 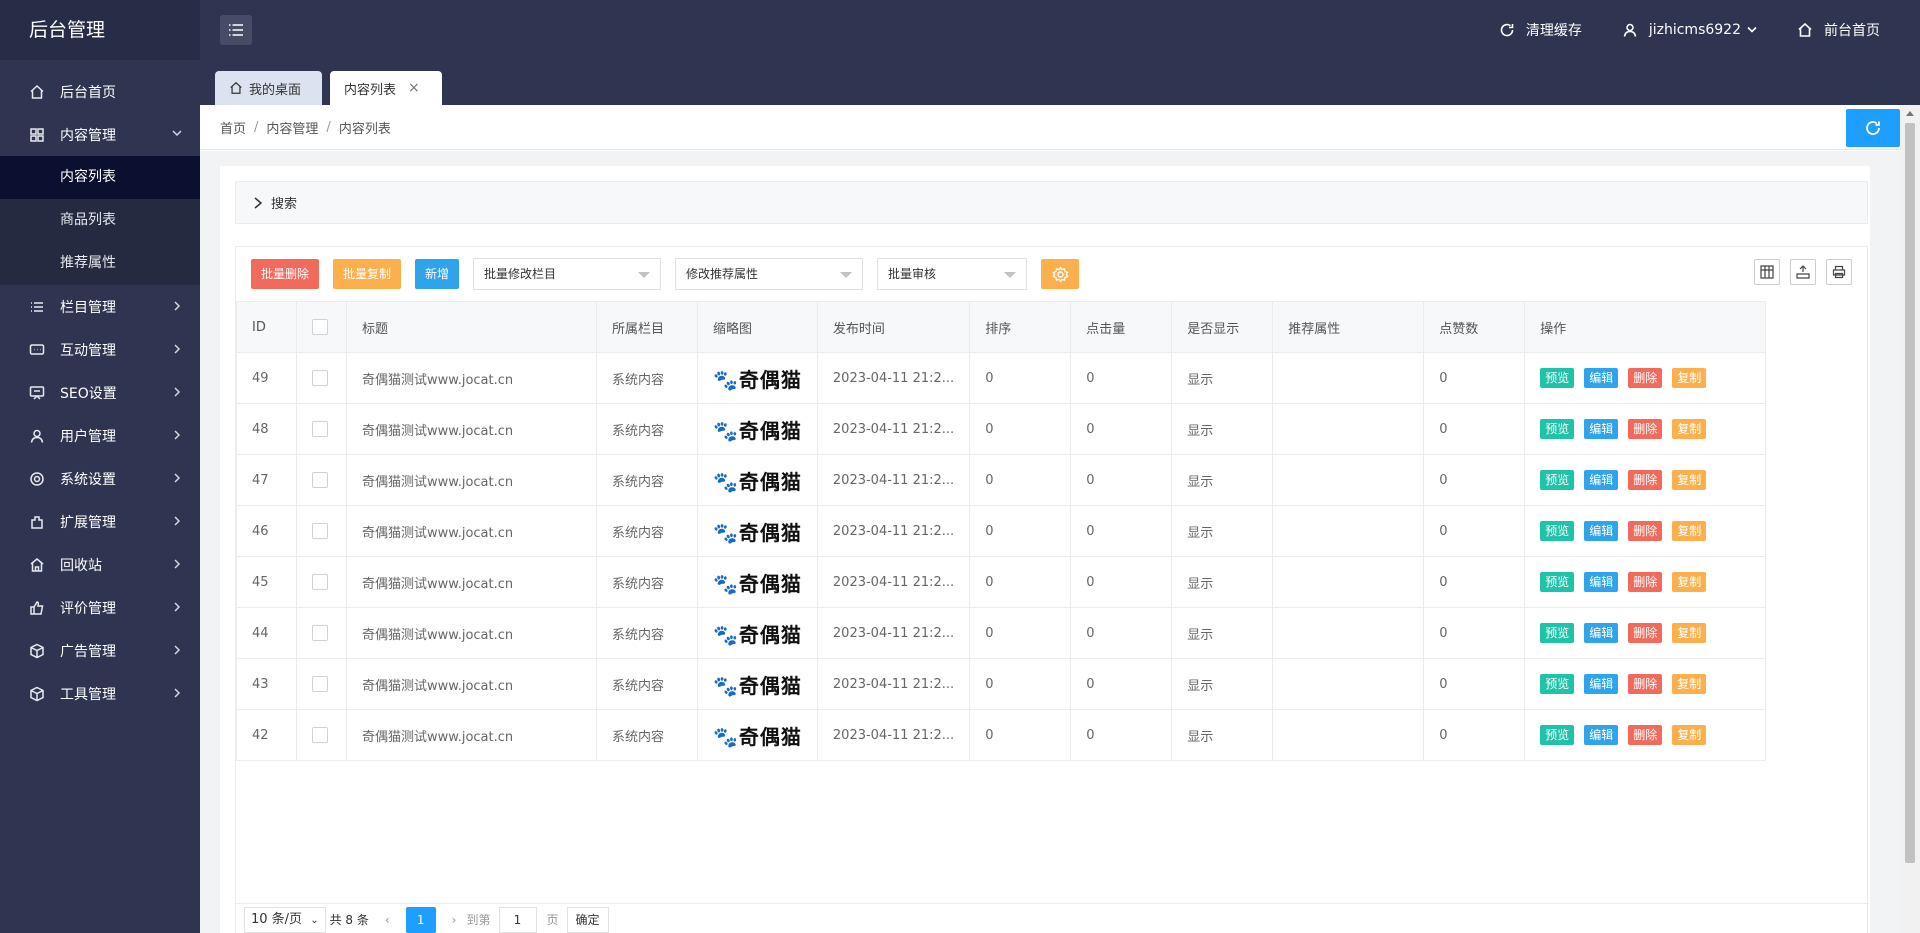 I want to click on column-header-likes: 点赞数, so click(x=1474, y=327).